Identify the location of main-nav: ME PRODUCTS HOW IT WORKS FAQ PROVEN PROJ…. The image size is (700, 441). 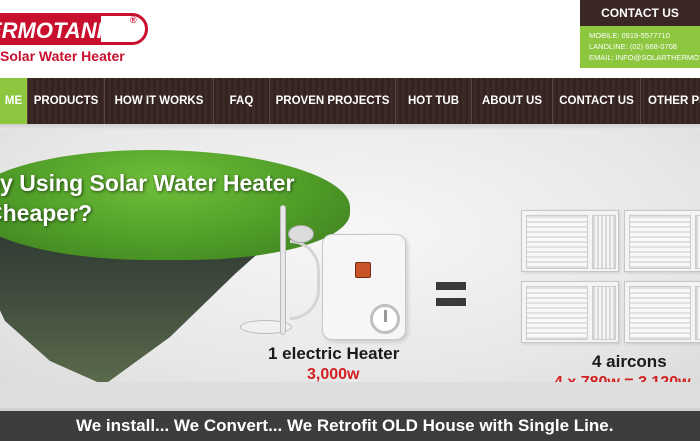
(350, 102).